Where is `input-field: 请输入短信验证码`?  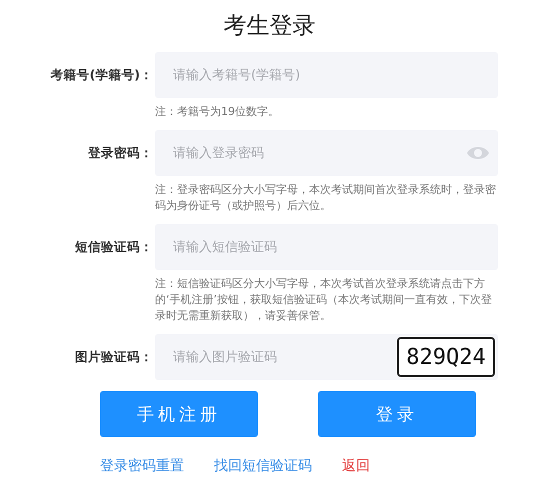
input-field: 请输入短信验证码 is located at coordinates (326, 247).